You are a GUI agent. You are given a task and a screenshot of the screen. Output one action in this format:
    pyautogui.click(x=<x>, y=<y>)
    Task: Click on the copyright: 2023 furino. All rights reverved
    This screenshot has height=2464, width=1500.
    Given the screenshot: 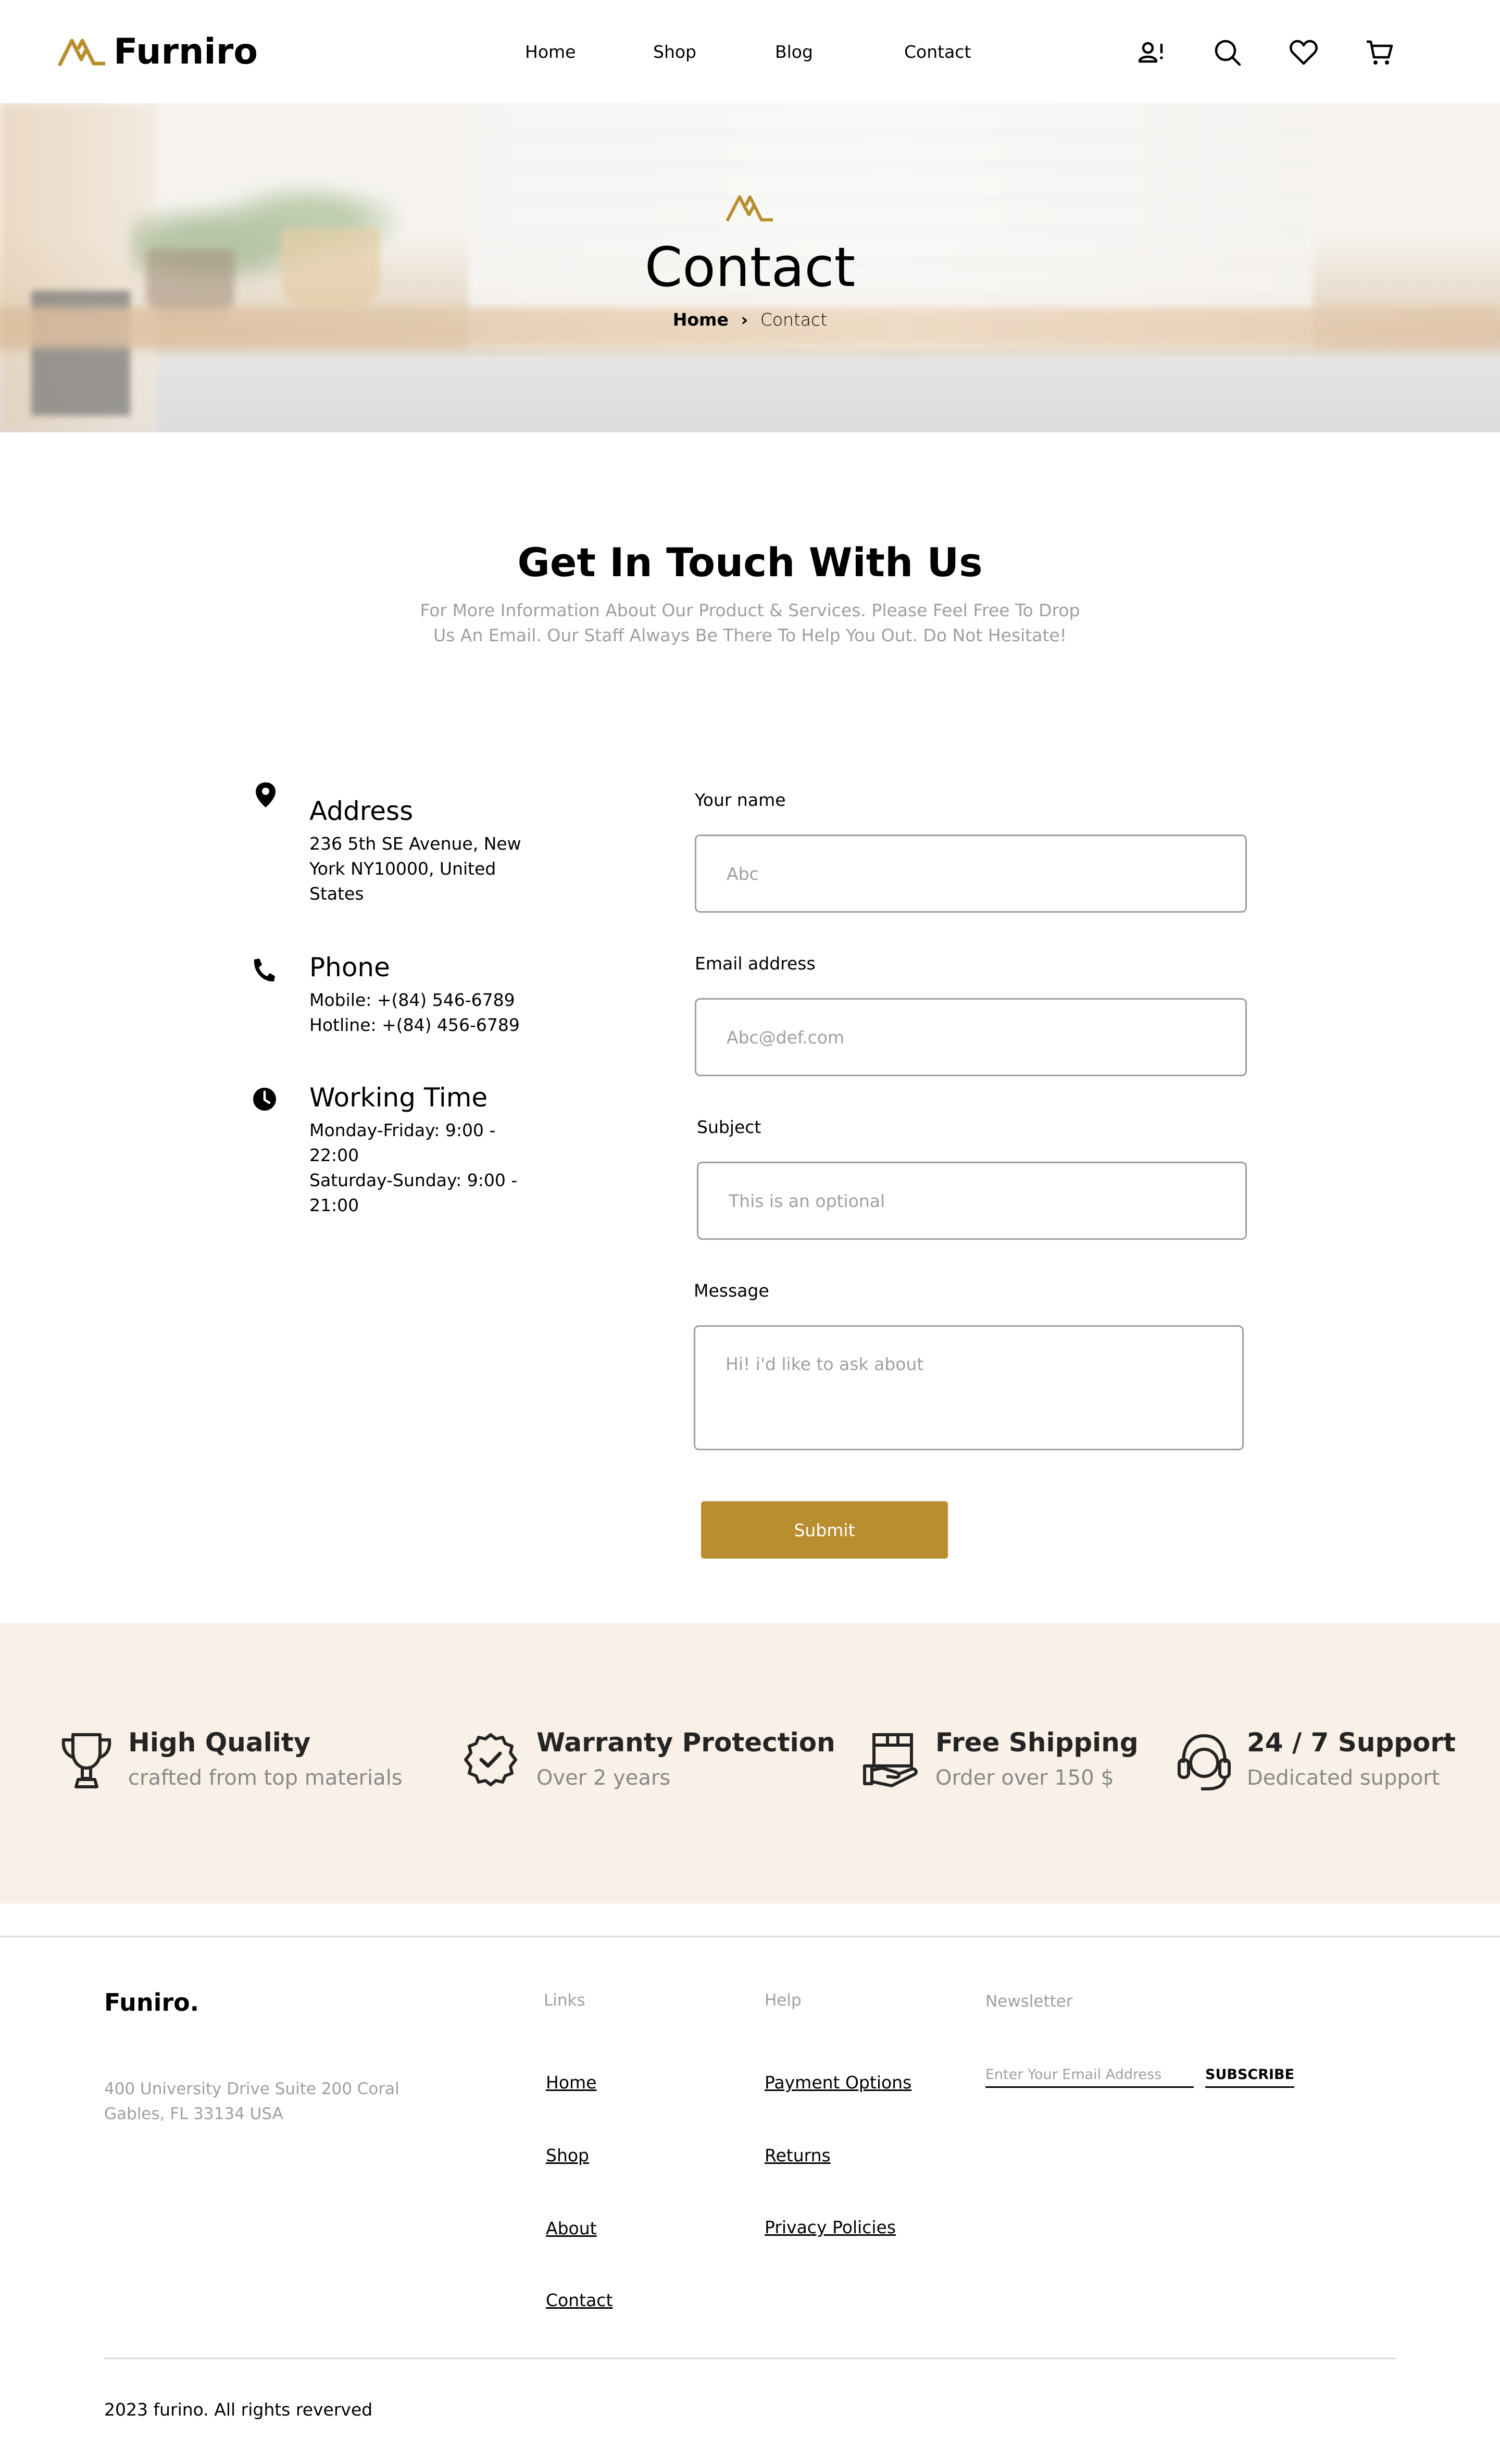 What is the action you would take?
    pyautogui.click(x=238, y=2409)
    